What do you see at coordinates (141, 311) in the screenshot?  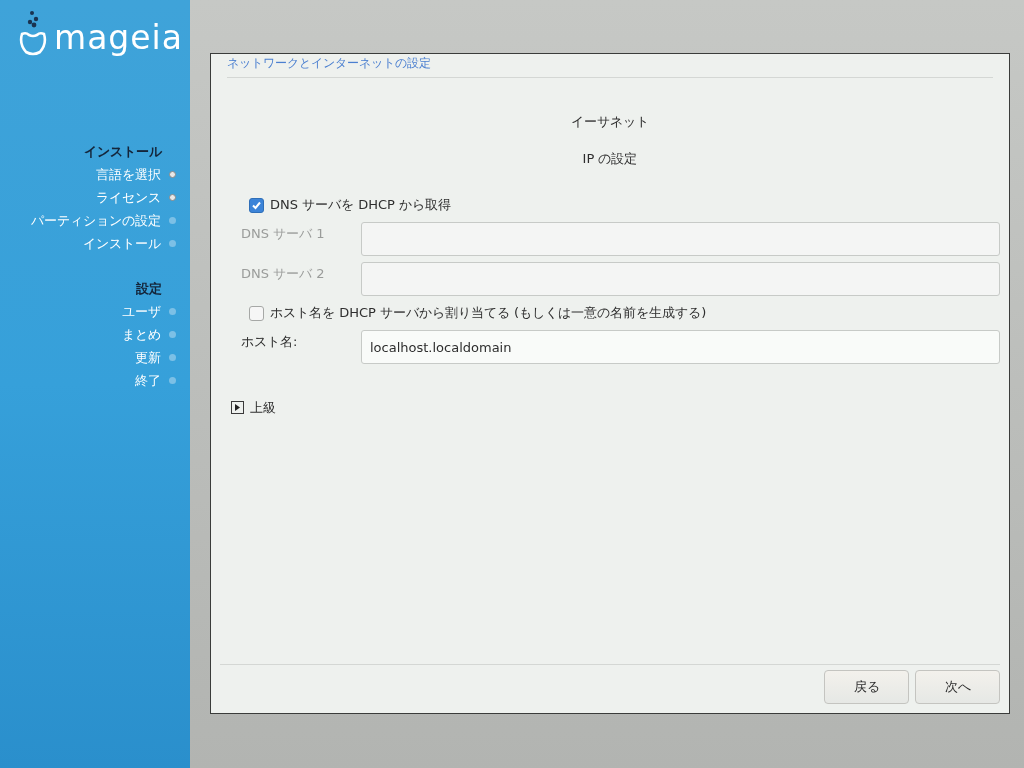 I see `step-label: ユーザ` at bounding box center [141, 311].